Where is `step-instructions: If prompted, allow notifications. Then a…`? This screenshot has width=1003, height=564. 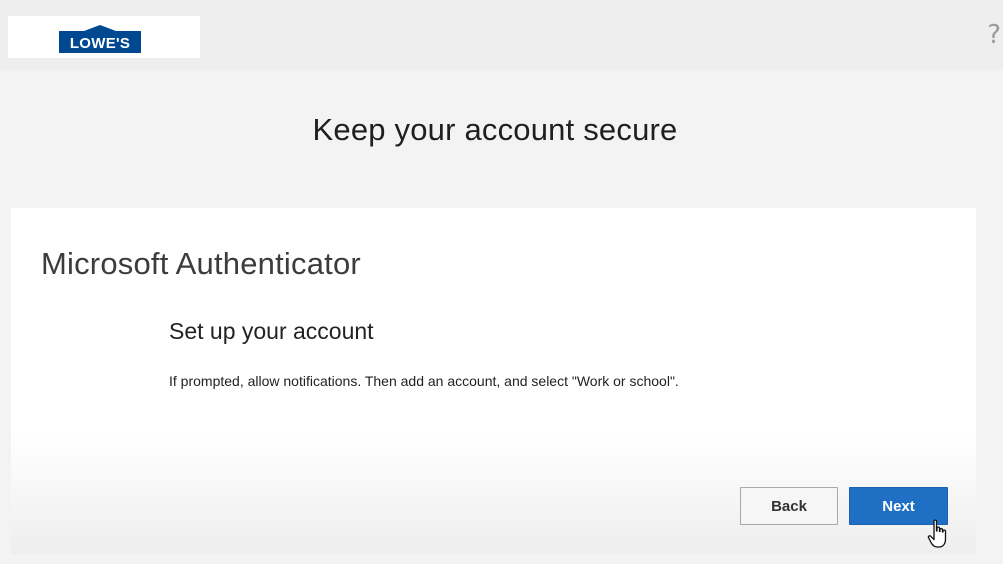 step-instructions: If prompted, allow notifications. Then a… is located at coordinates (424, 381).